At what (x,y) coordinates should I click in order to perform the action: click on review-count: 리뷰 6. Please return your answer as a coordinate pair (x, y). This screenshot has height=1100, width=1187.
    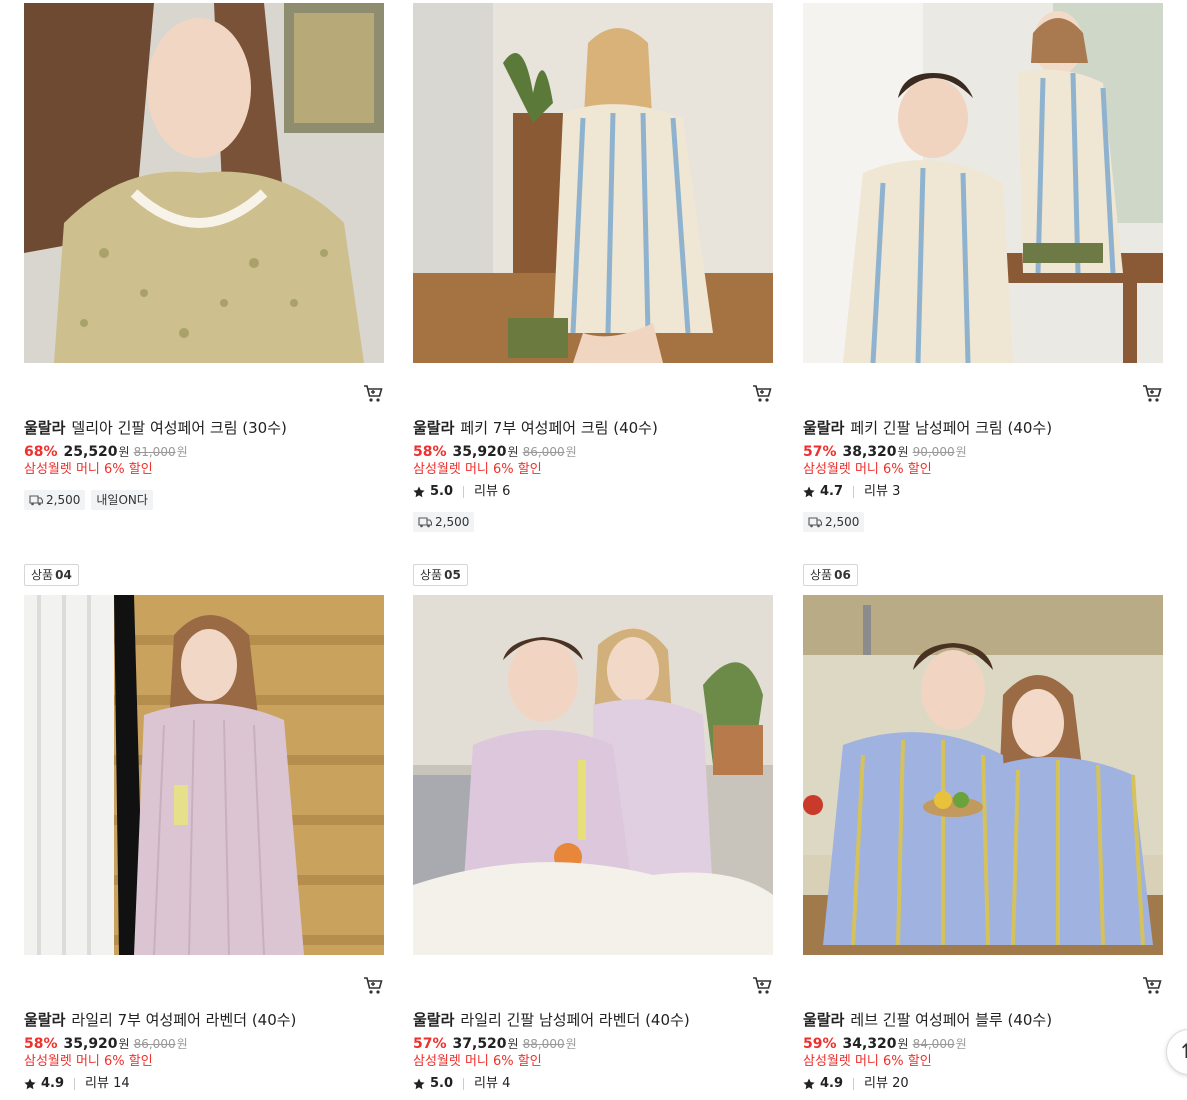
    Looking at the image, I should click on (492, 492).